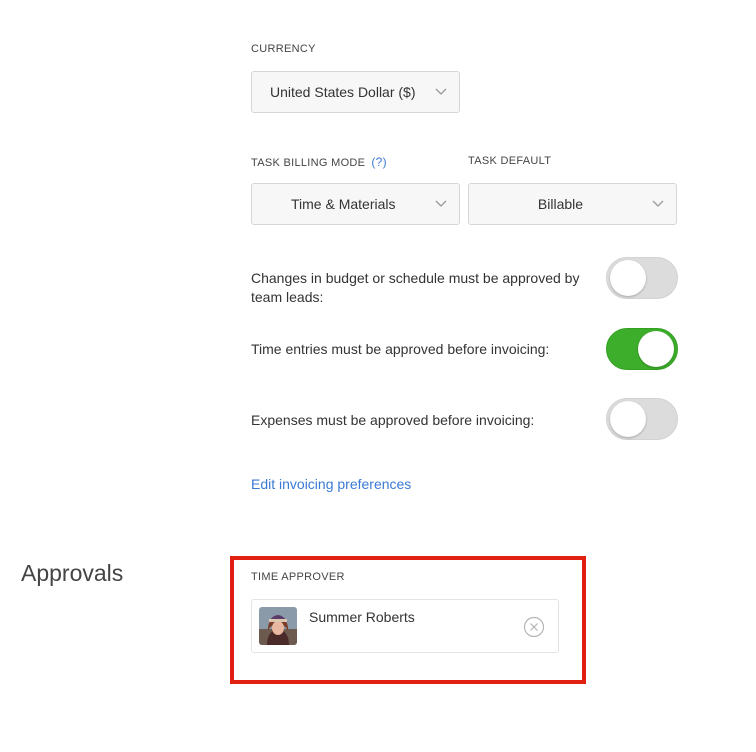 The height and width of the screenshot is (752, 756). I want to click on budget-approval-toggle, so click(642, 278).